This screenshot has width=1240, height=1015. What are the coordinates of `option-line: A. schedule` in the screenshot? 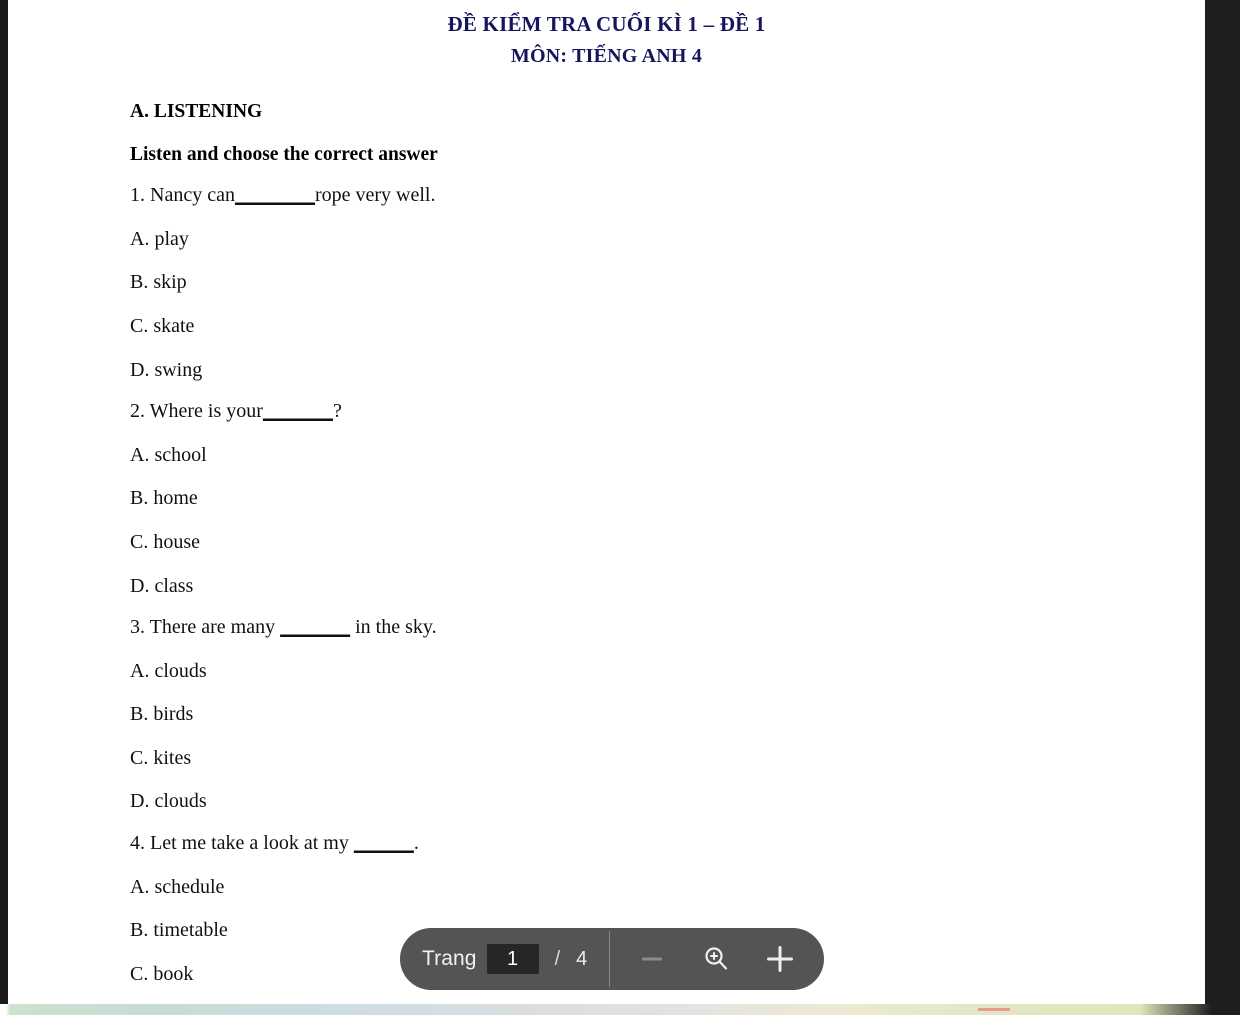 It's located at (177, 886).